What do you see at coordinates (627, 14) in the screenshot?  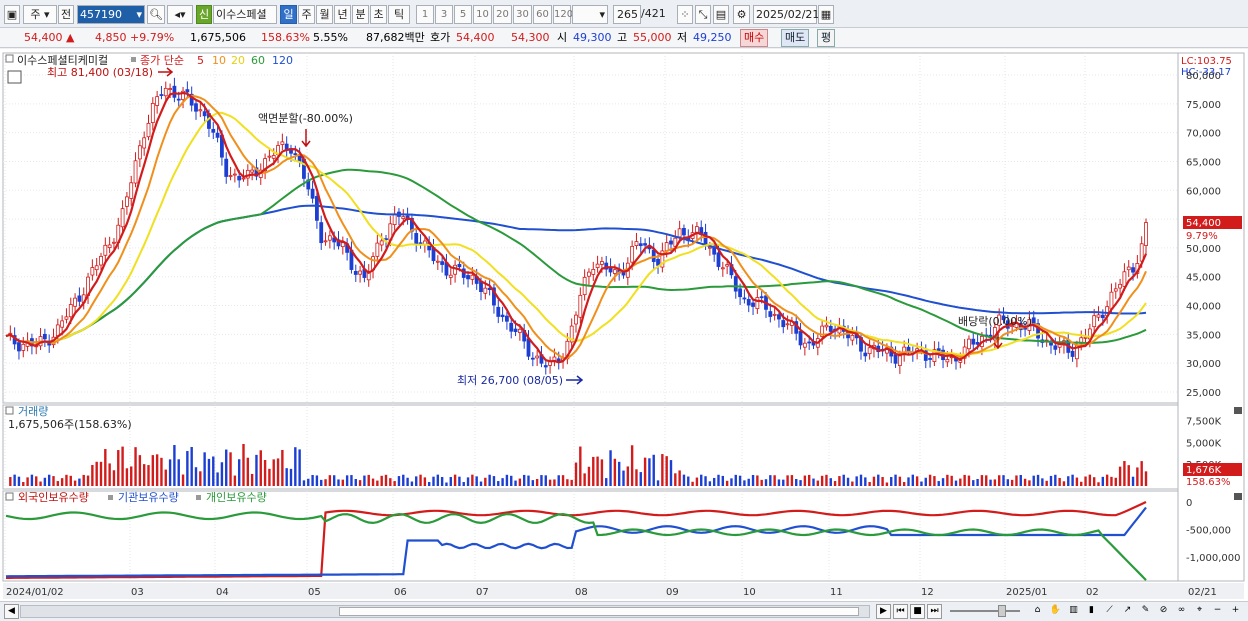 I see `count-input: 265` at bounding box center [627, 14].